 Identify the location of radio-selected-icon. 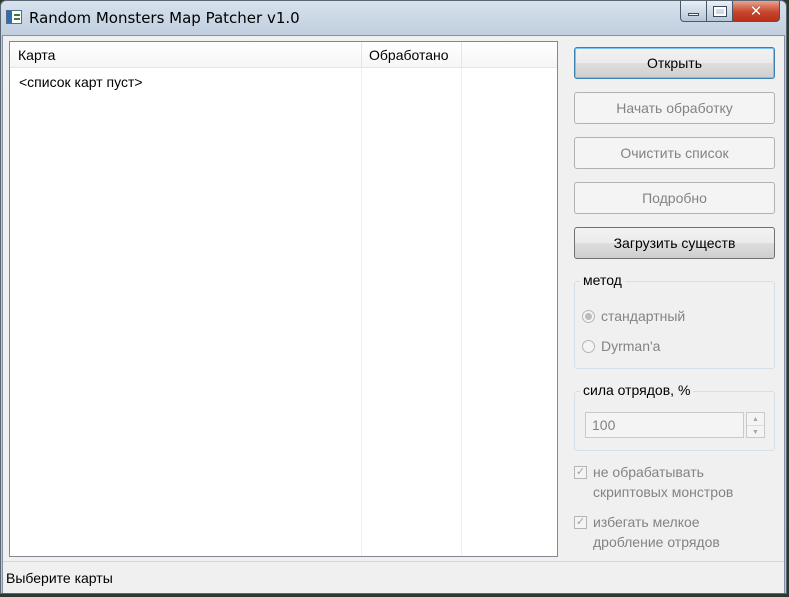
(588, 316).